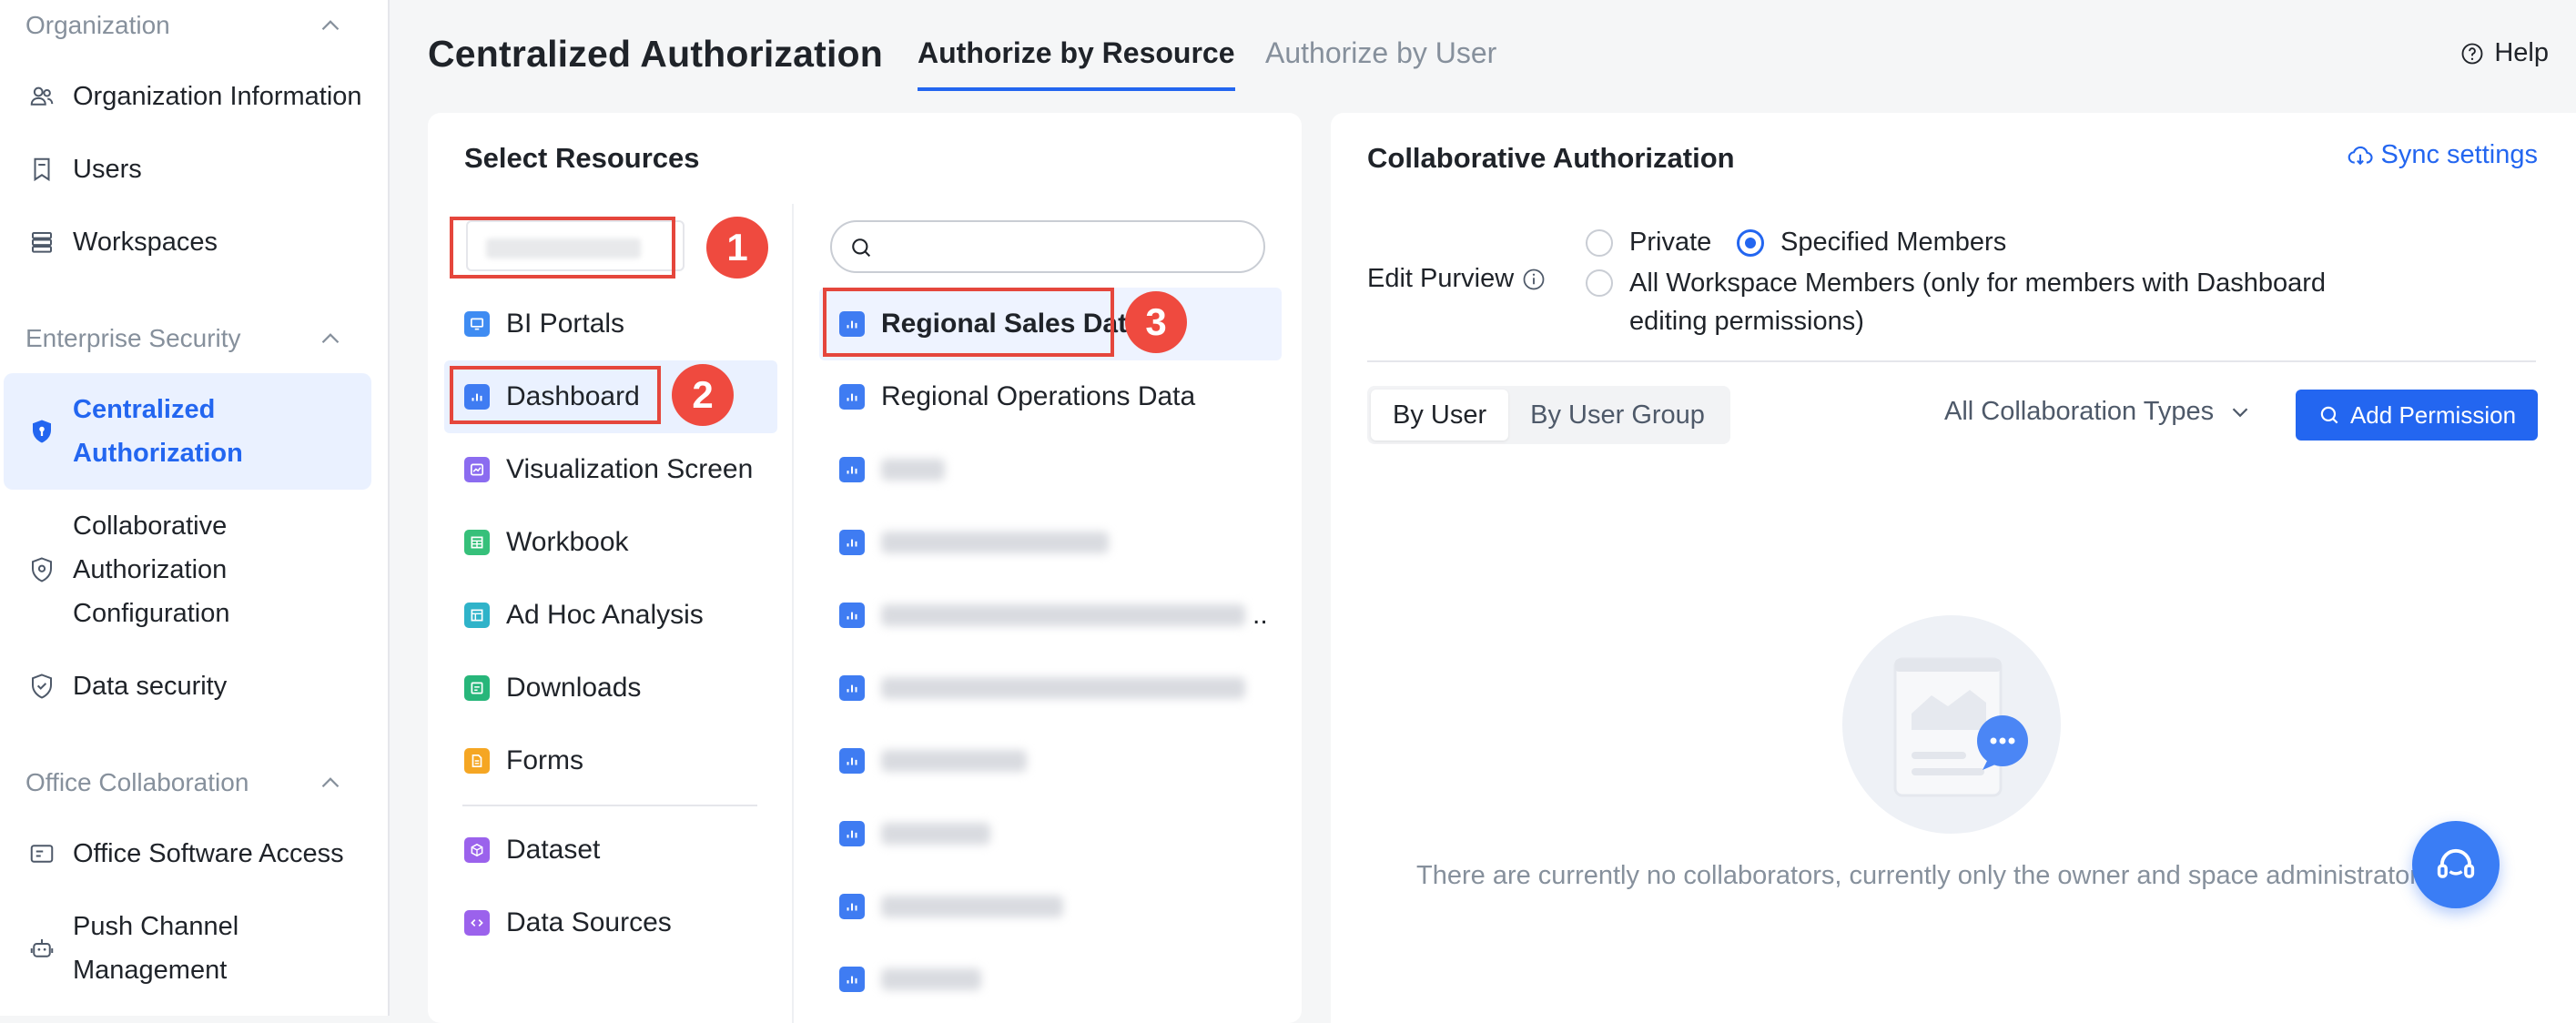  What do you see at coordinates (1893, 242) in the screenshot?
I see `radio-label: Specified Members` at bounding box center [1893, 242].